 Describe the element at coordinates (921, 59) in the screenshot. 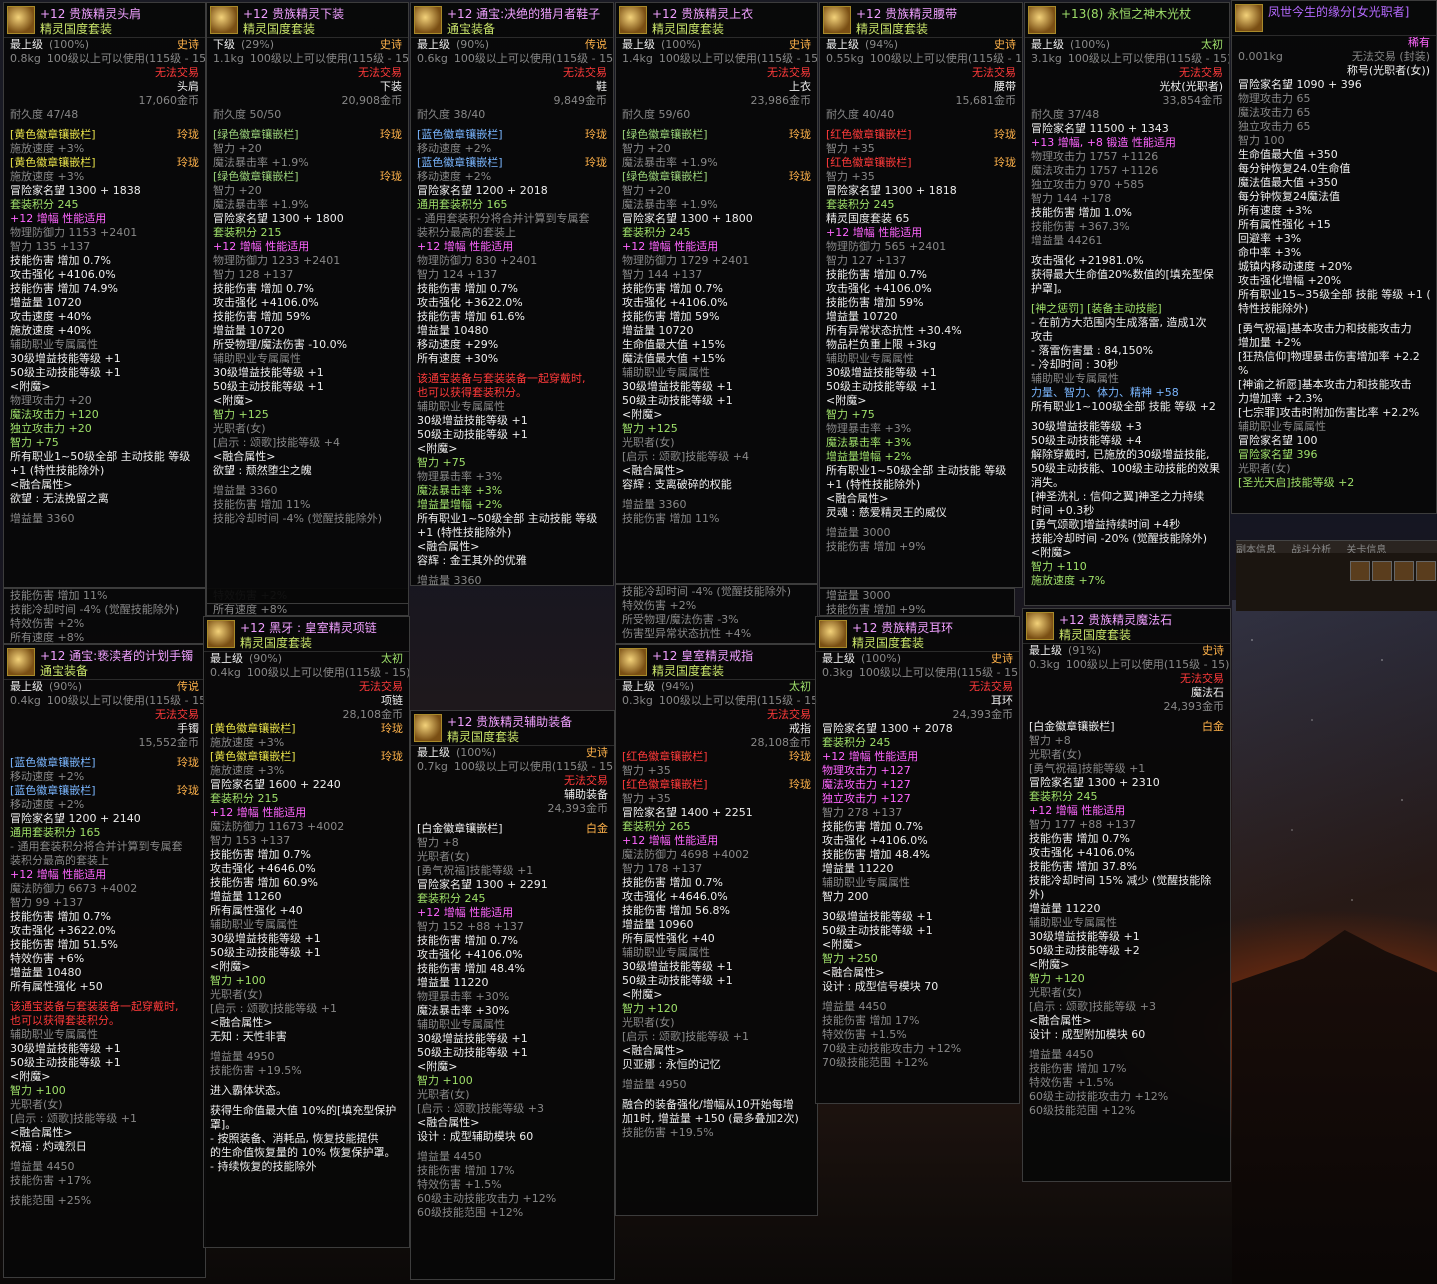

I see `stat-row: 0.55kg 100级以上可以使用(115级 - 15)` at that location.